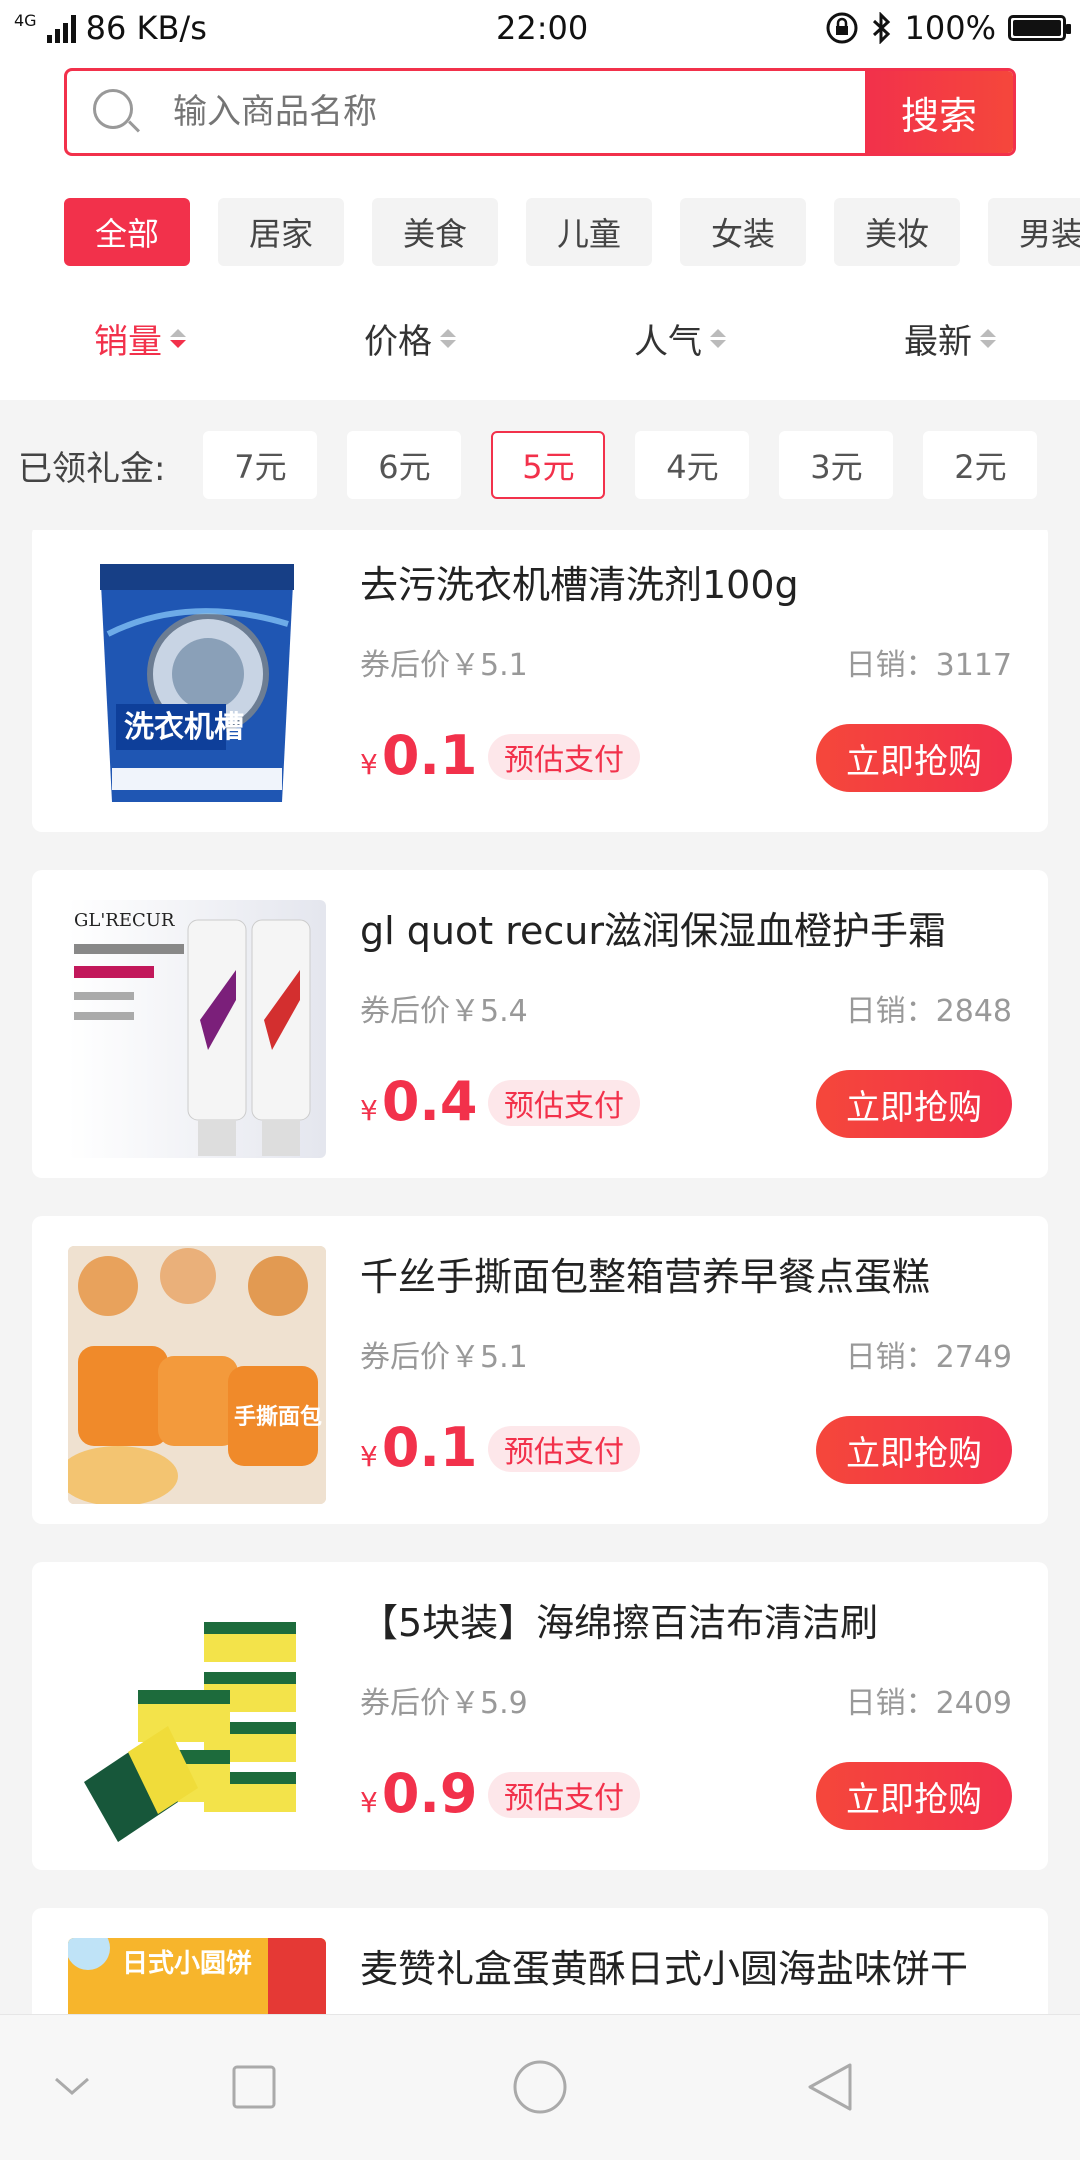  What do you see at coordinates (743, 232) in the screenshot?
I see `category-tab-women: 女装` at bounding box center [743, 232].